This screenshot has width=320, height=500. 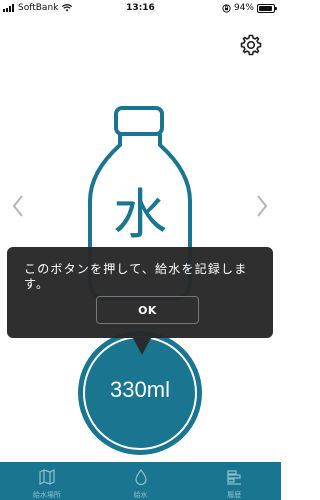 I want to click on next-arrow-icon, so click(x=262, y=206).